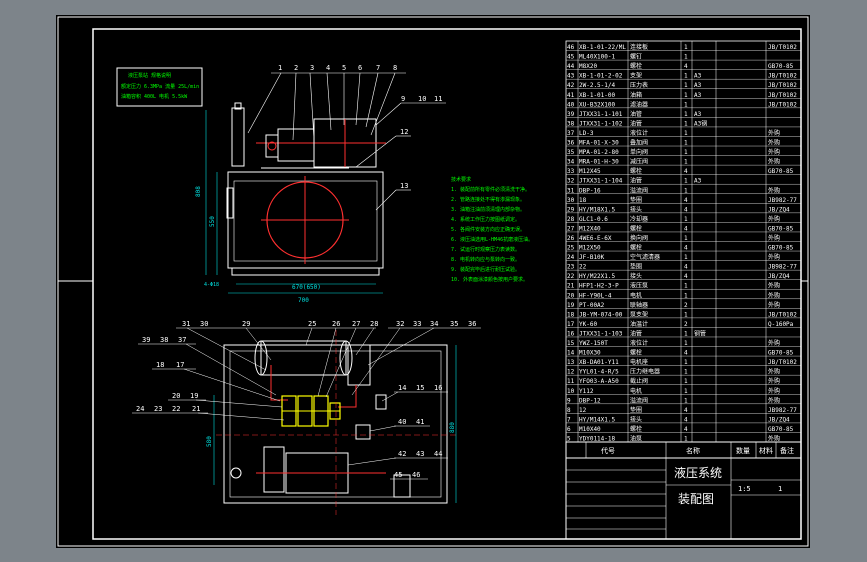 The image size is (867, 562). I want to click on parts-cell-mat: 钢管, so click(700, 333).